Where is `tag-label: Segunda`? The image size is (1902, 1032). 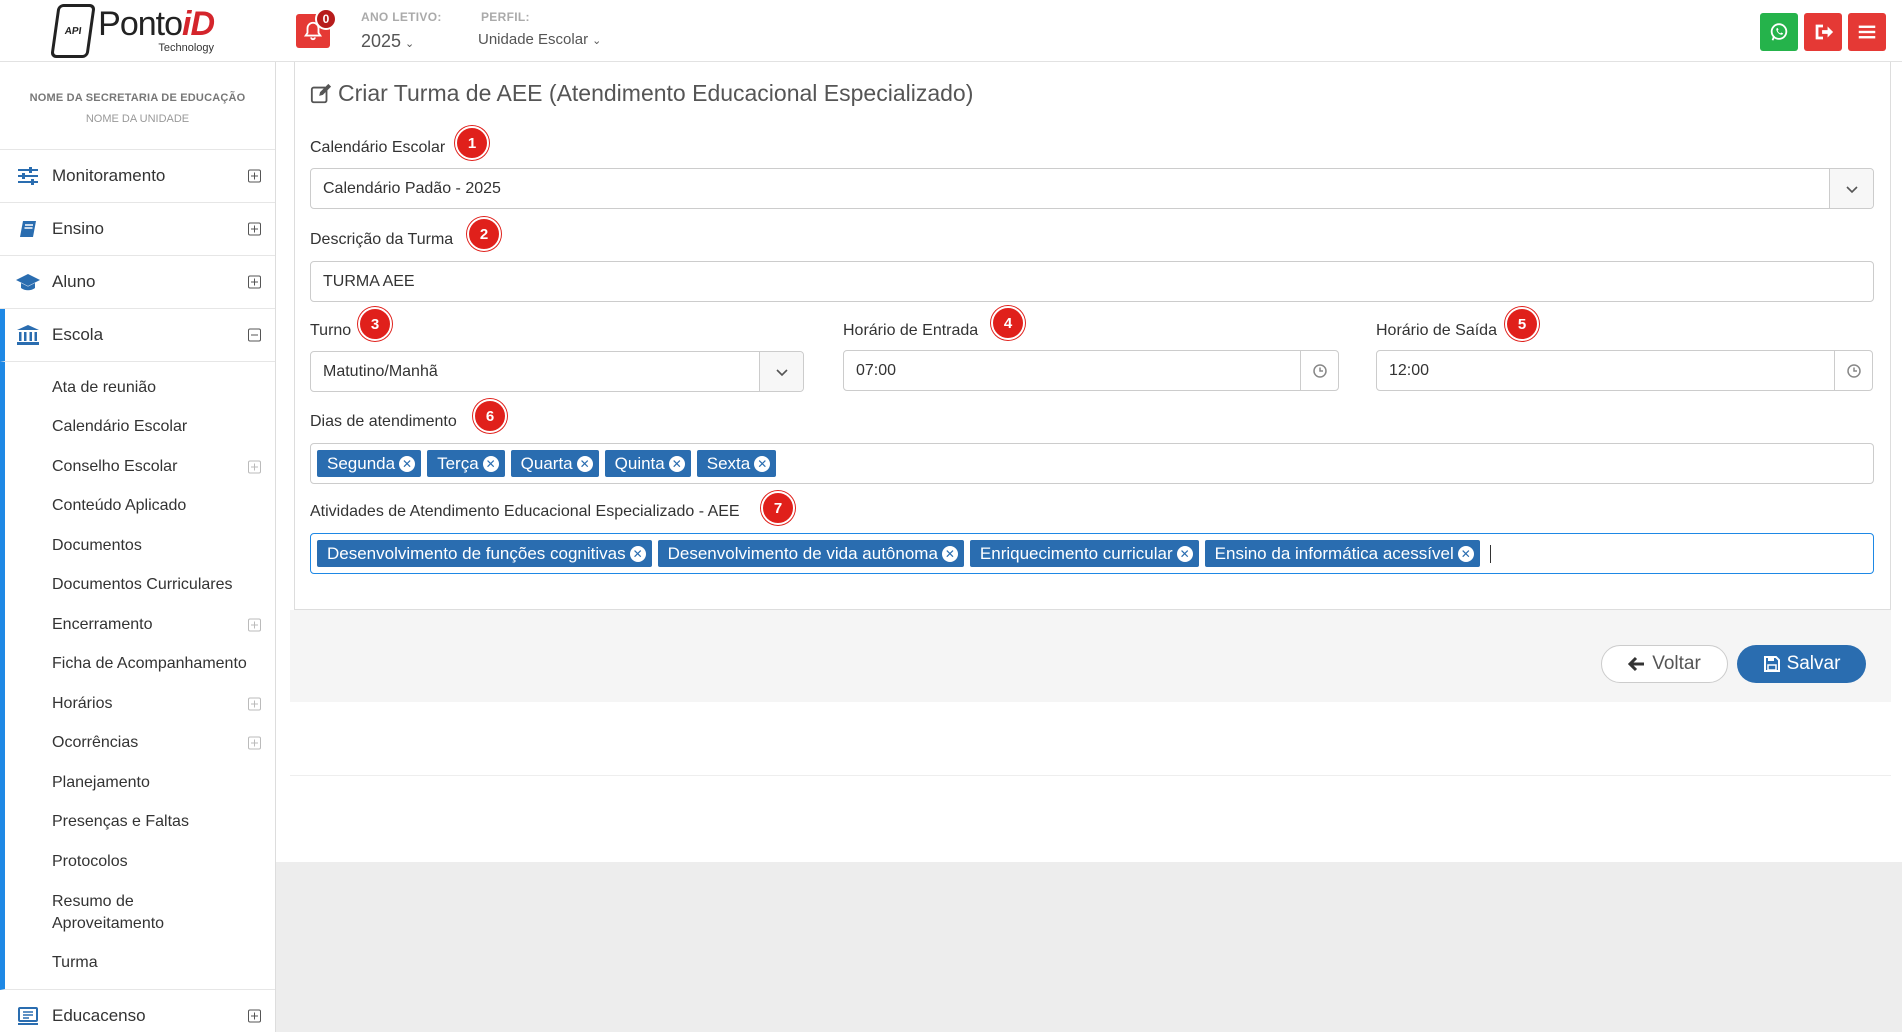
tag-label: Segunda is located at coordinates (361, 463).